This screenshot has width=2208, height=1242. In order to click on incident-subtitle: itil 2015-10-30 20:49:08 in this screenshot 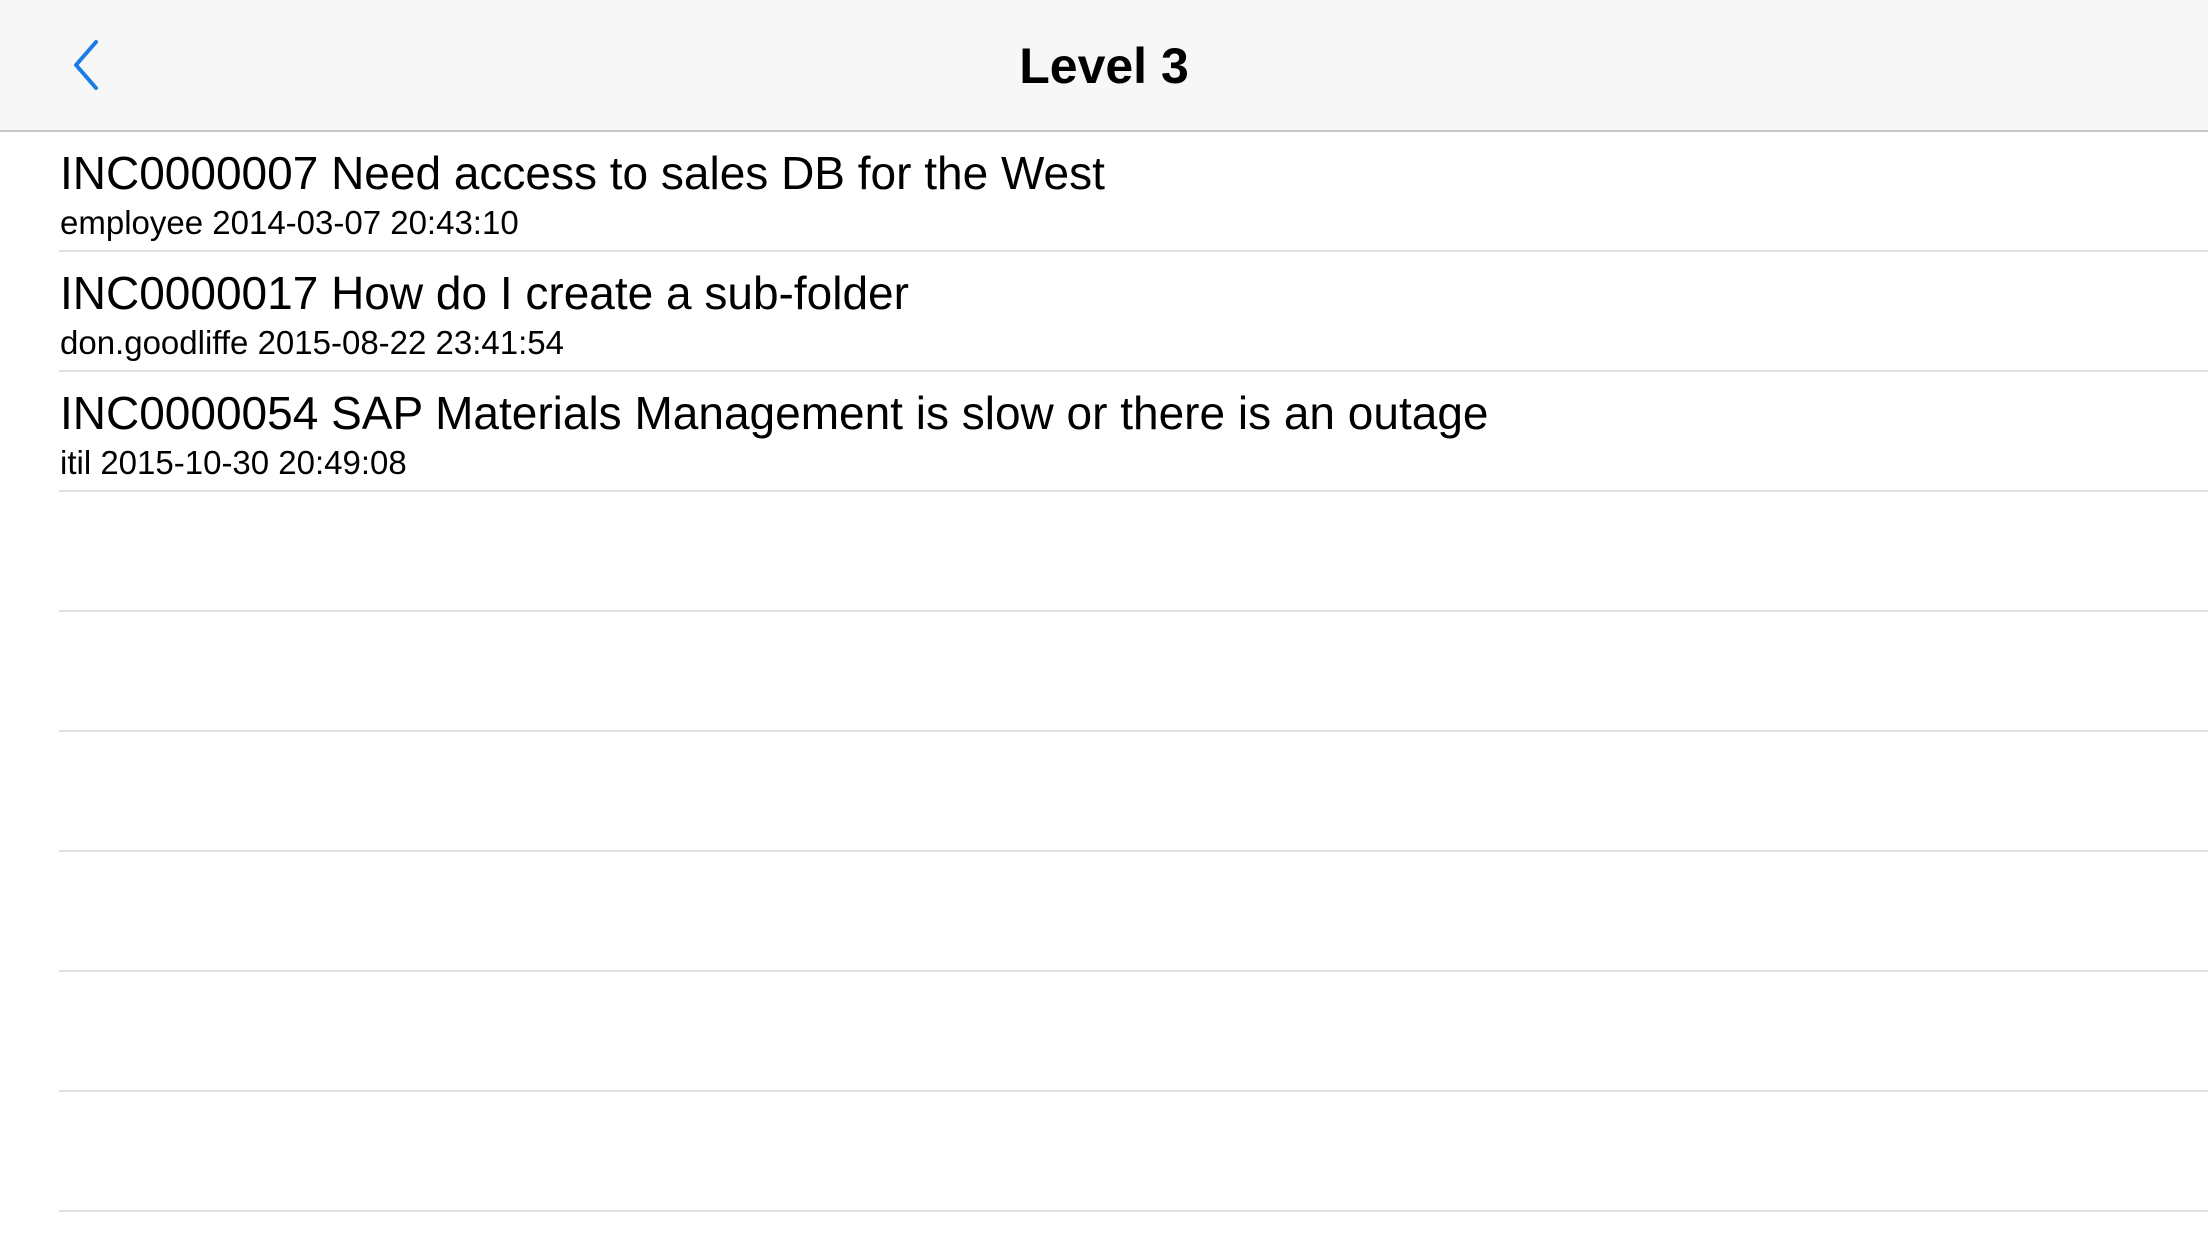, I will do `click(233, 462)`.